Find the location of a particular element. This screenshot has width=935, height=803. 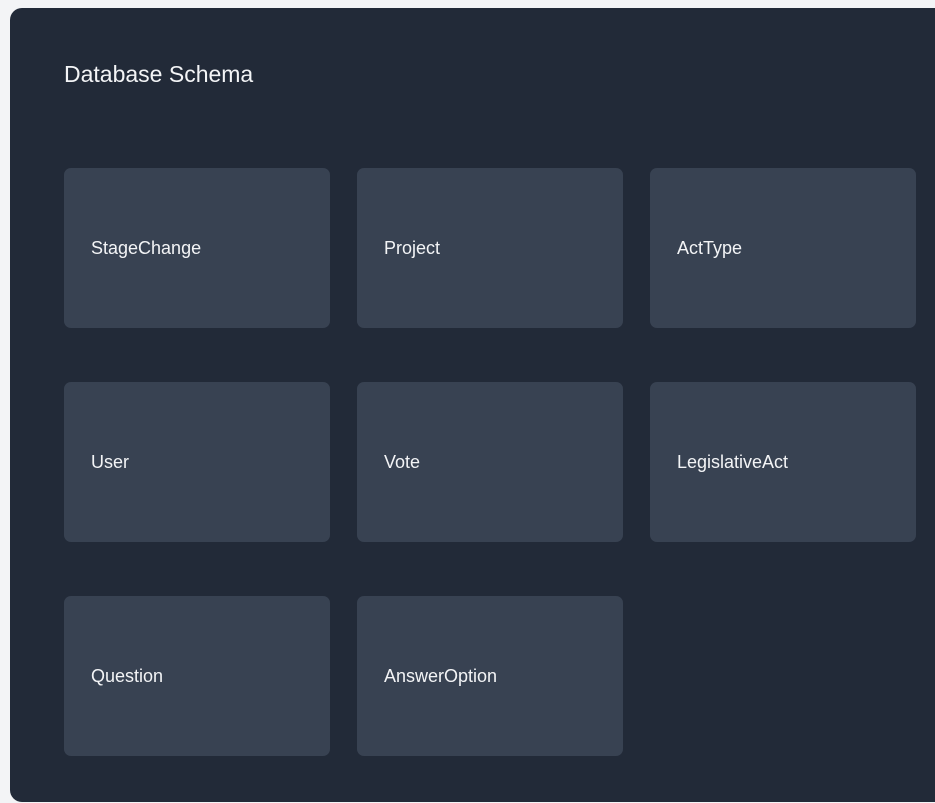

entity-card-legislative-act: LegislativeAct is located at coordinates (783, 462).